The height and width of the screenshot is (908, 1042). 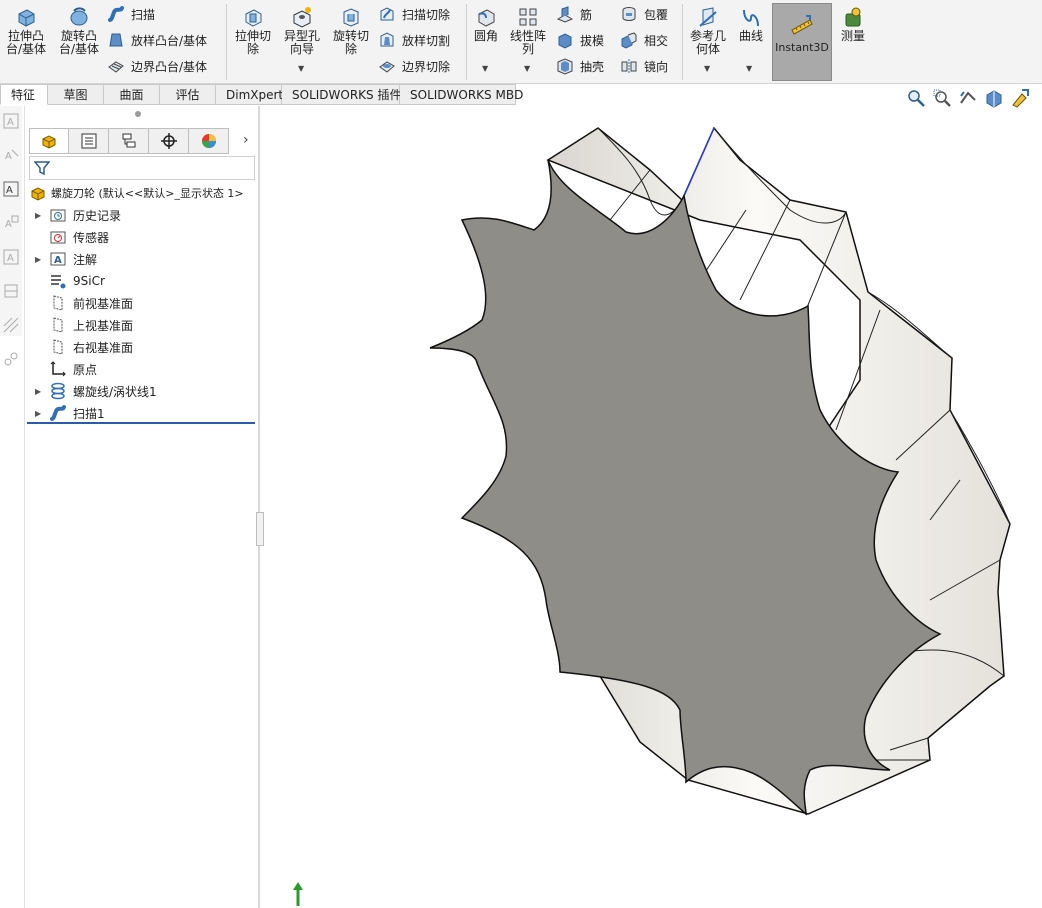 What do you see at coordinates (157, 66) in the screenshot?
I see `boundary-boss-button: 边界凸台/基体` at bounding box center [157, 66].